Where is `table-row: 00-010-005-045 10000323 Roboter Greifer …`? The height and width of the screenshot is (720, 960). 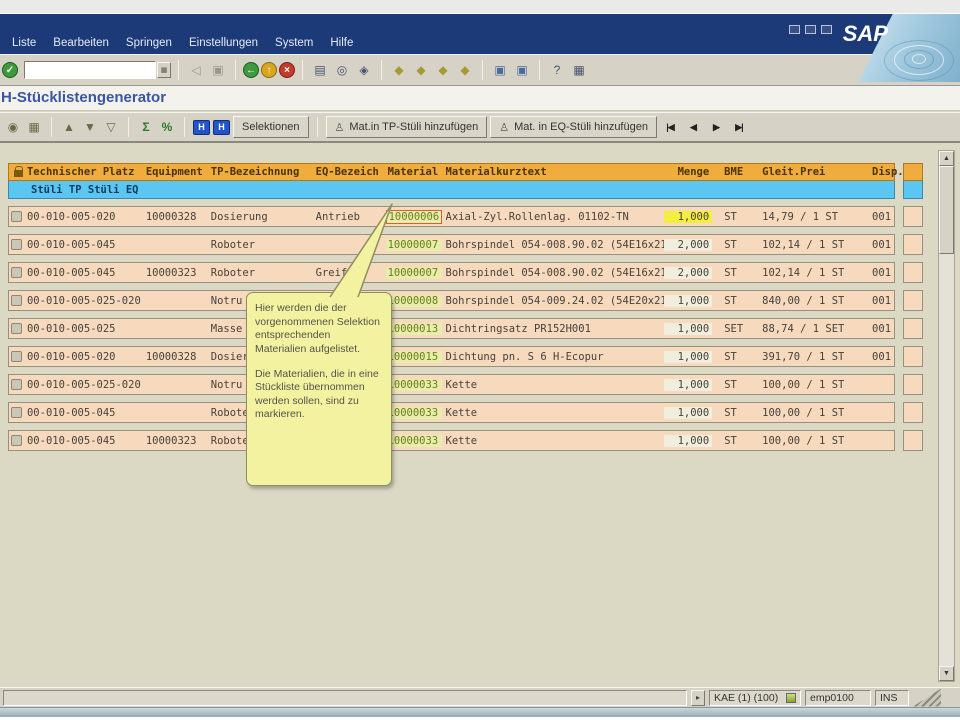 table-row: 00-010-005-045 10000323 Roboter Greifer … is located at coordinates (451, 272).